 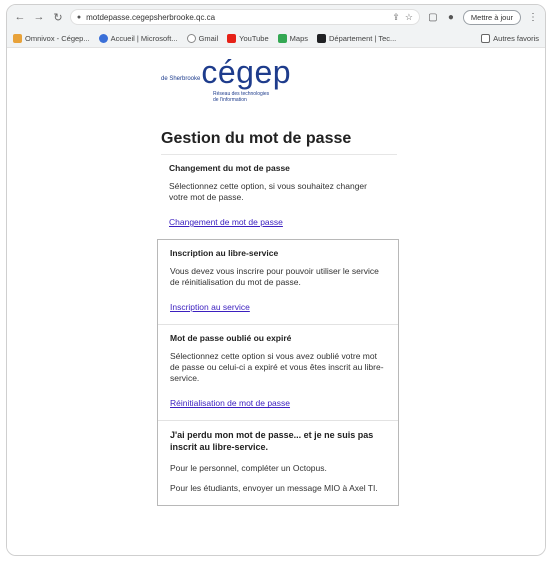 I want to click on bookmark-label: Maps, so click(x=298, y=38).